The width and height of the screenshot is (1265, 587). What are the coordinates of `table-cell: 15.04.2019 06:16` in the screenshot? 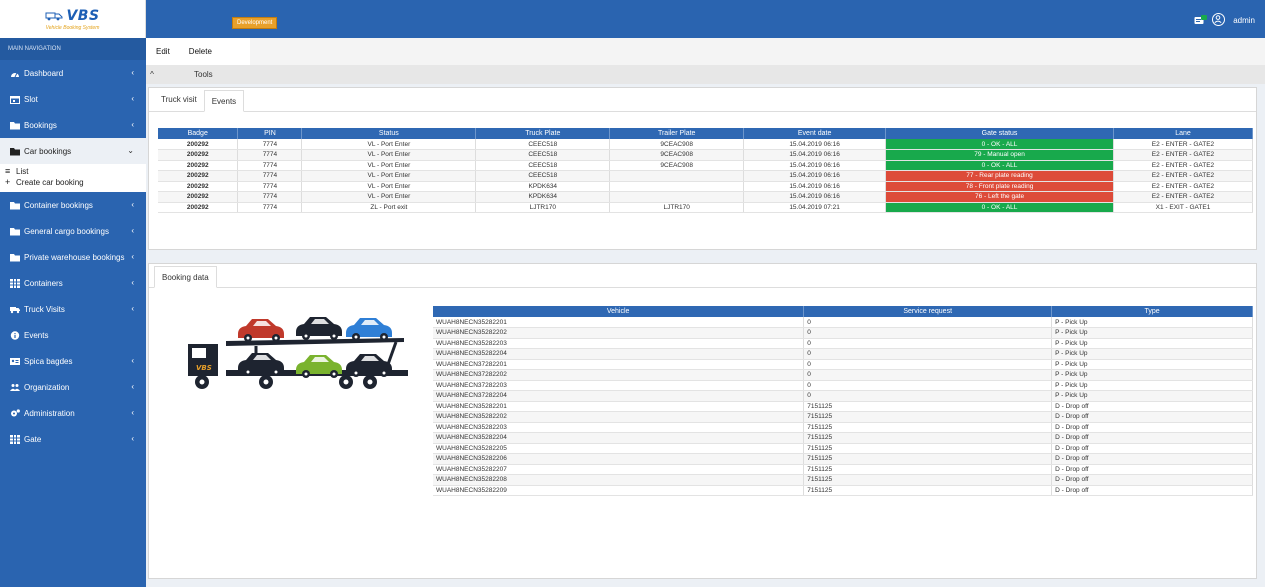 It's located at (815, 165).